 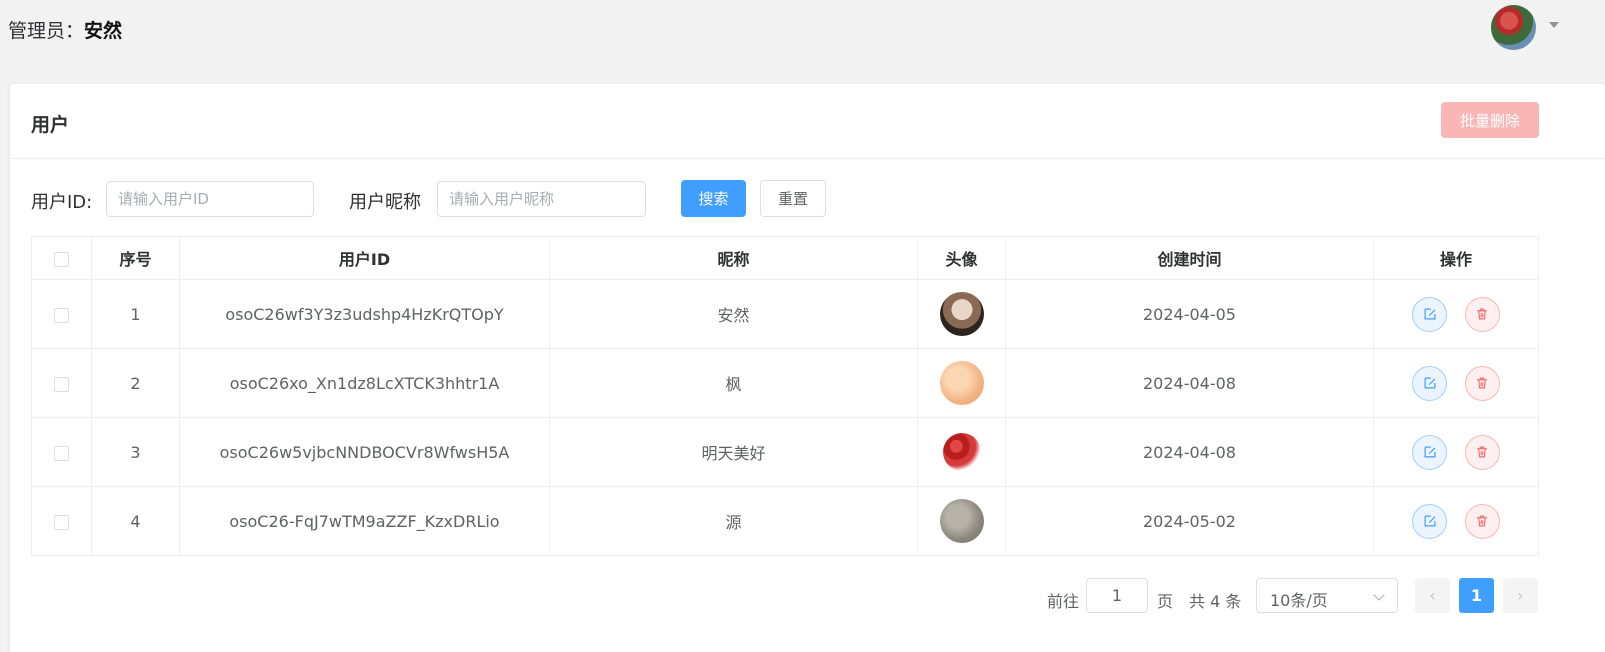 I want to click on row-nickname: 枫, so click(x=733, y=383).